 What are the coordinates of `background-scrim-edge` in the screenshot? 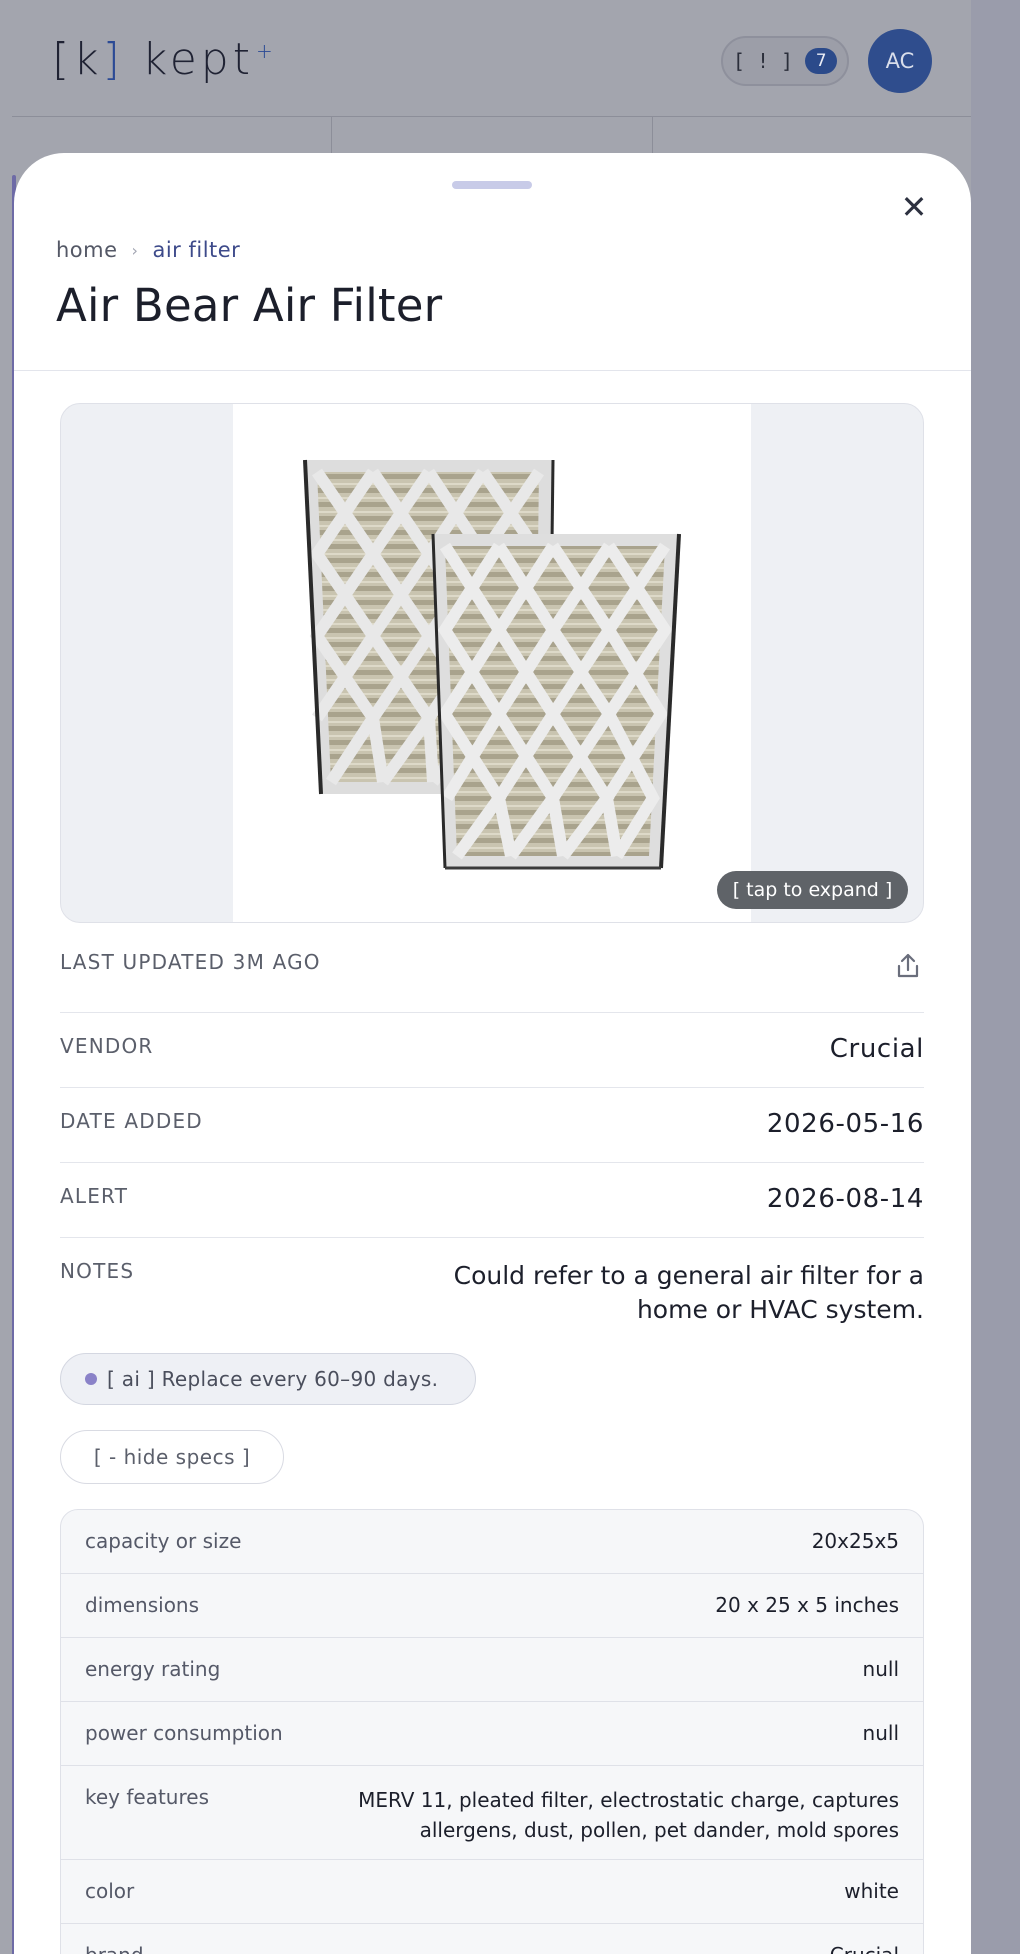 It's located at (995, 977).